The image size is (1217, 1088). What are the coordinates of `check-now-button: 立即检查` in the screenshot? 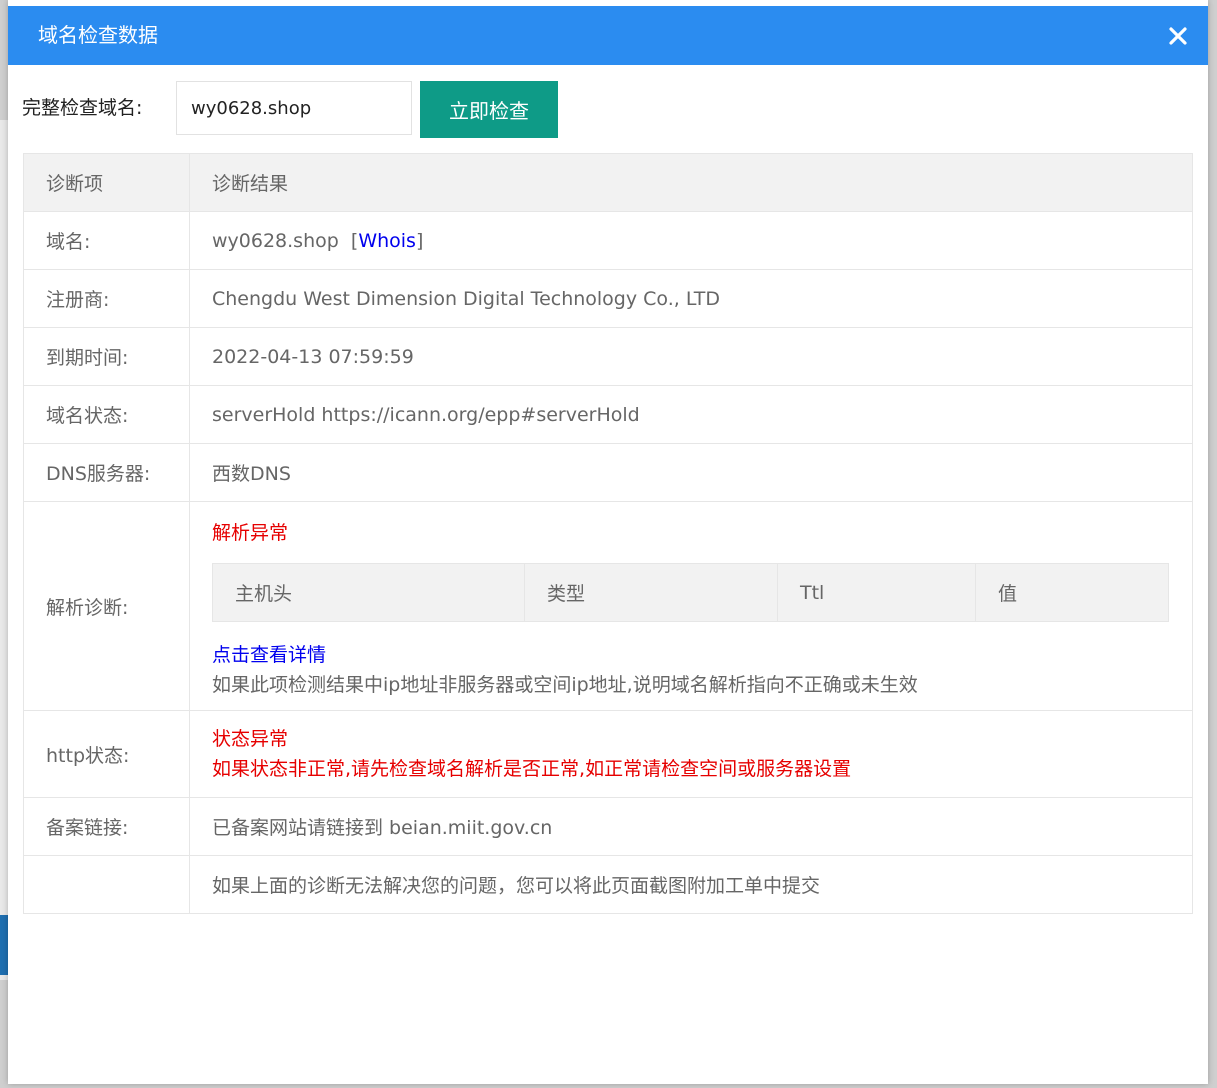 It's located at (489, 109).